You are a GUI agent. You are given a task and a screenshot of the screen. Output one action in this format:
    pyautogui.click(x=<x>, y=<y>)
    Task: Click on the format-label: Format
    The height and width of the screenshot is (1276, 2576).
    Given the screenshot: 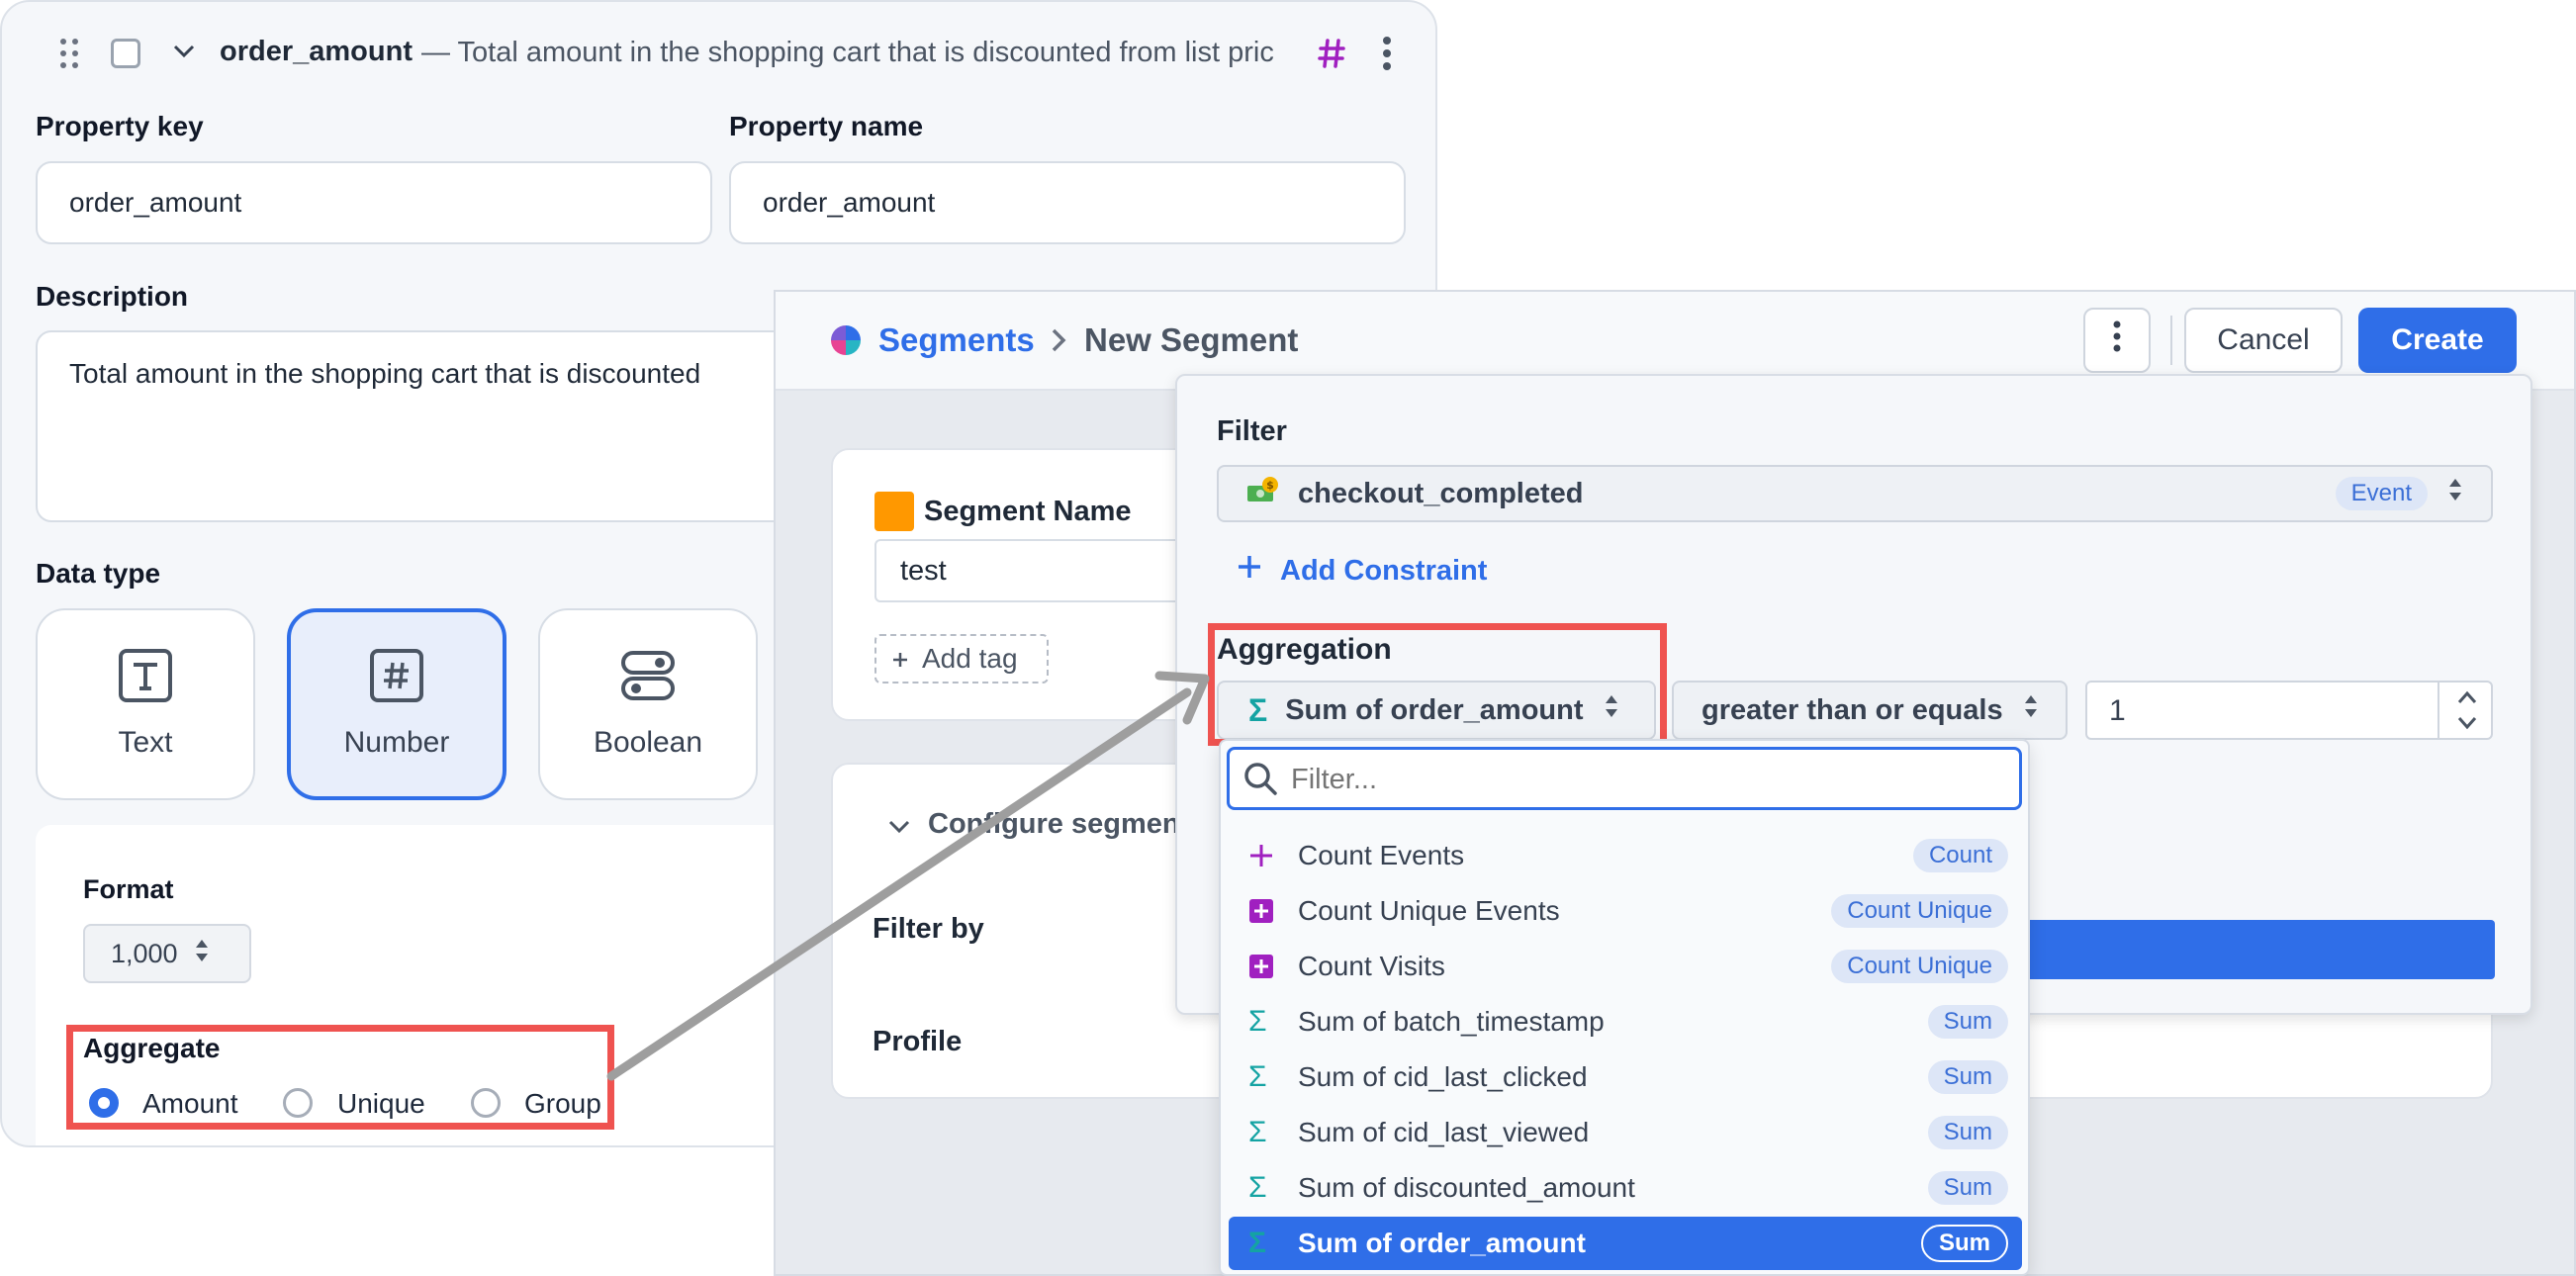 What is the action you would take?
    pyautogui.click(x=128, y=889)
    